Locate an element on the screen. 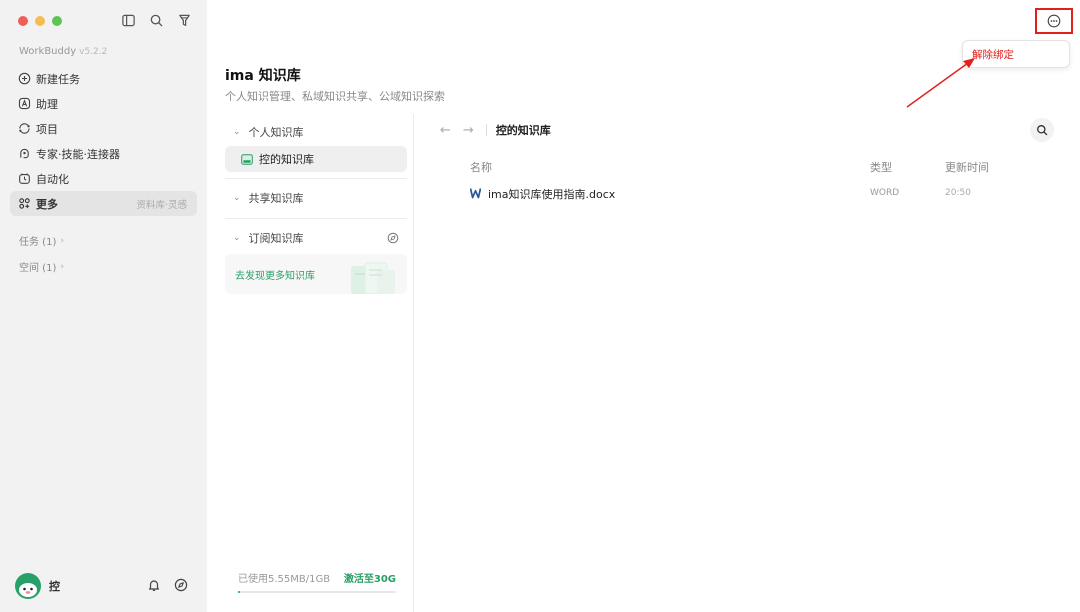 Image resolution: width=1080 pixels, height=612 pixels. sidebar-item-automation: 自动化 is located at coordinates (103, 178).